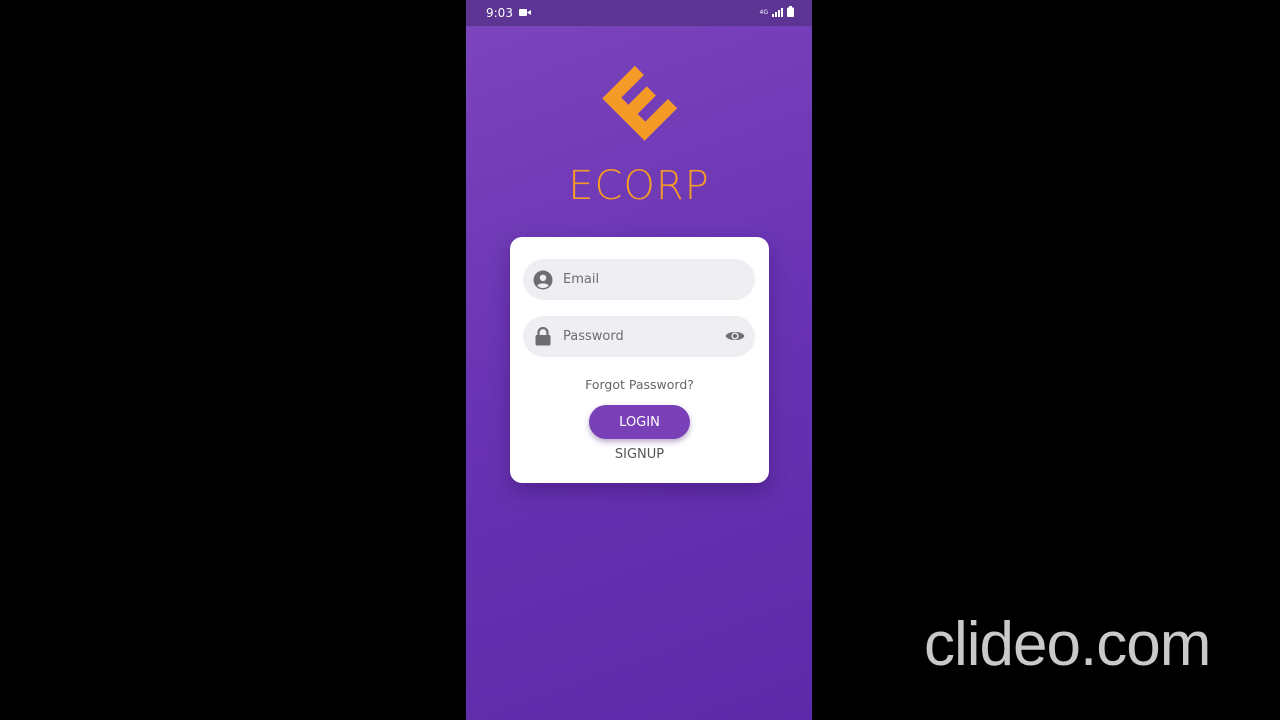  Describe the element at coordinates (763, 12) in the screenshot. I see `network-label: 4G` at that location.